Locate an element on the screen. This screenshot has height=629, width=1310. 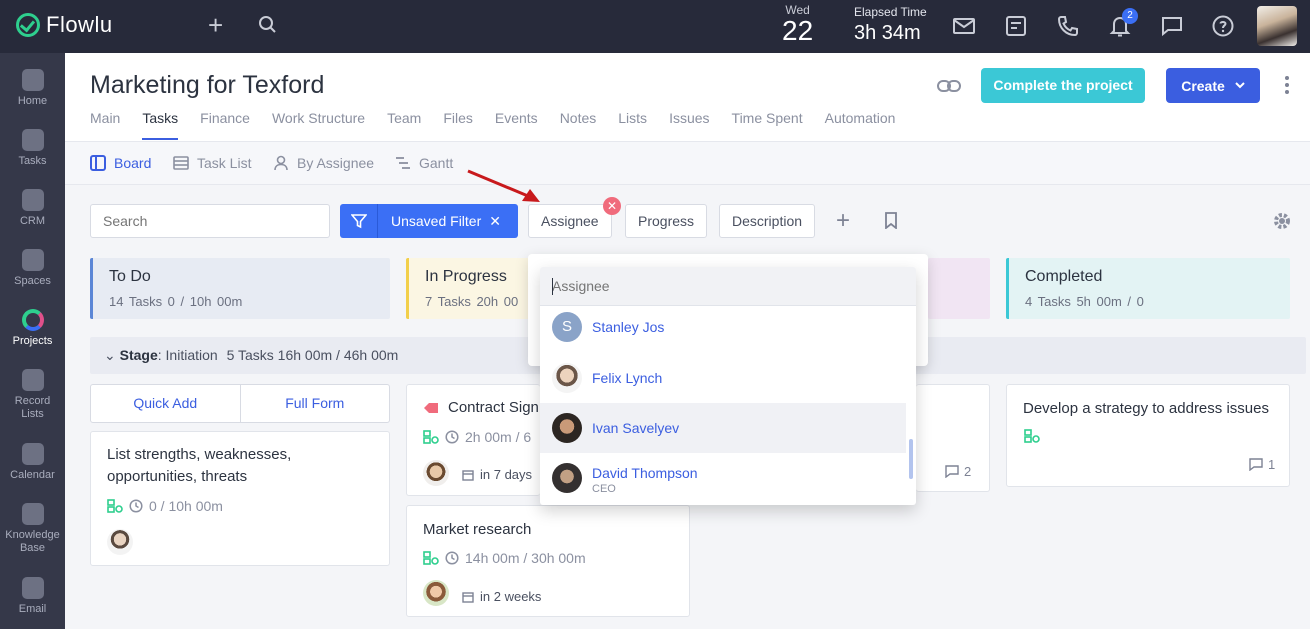
logo-check-icon is located at coordinates (28, 25).